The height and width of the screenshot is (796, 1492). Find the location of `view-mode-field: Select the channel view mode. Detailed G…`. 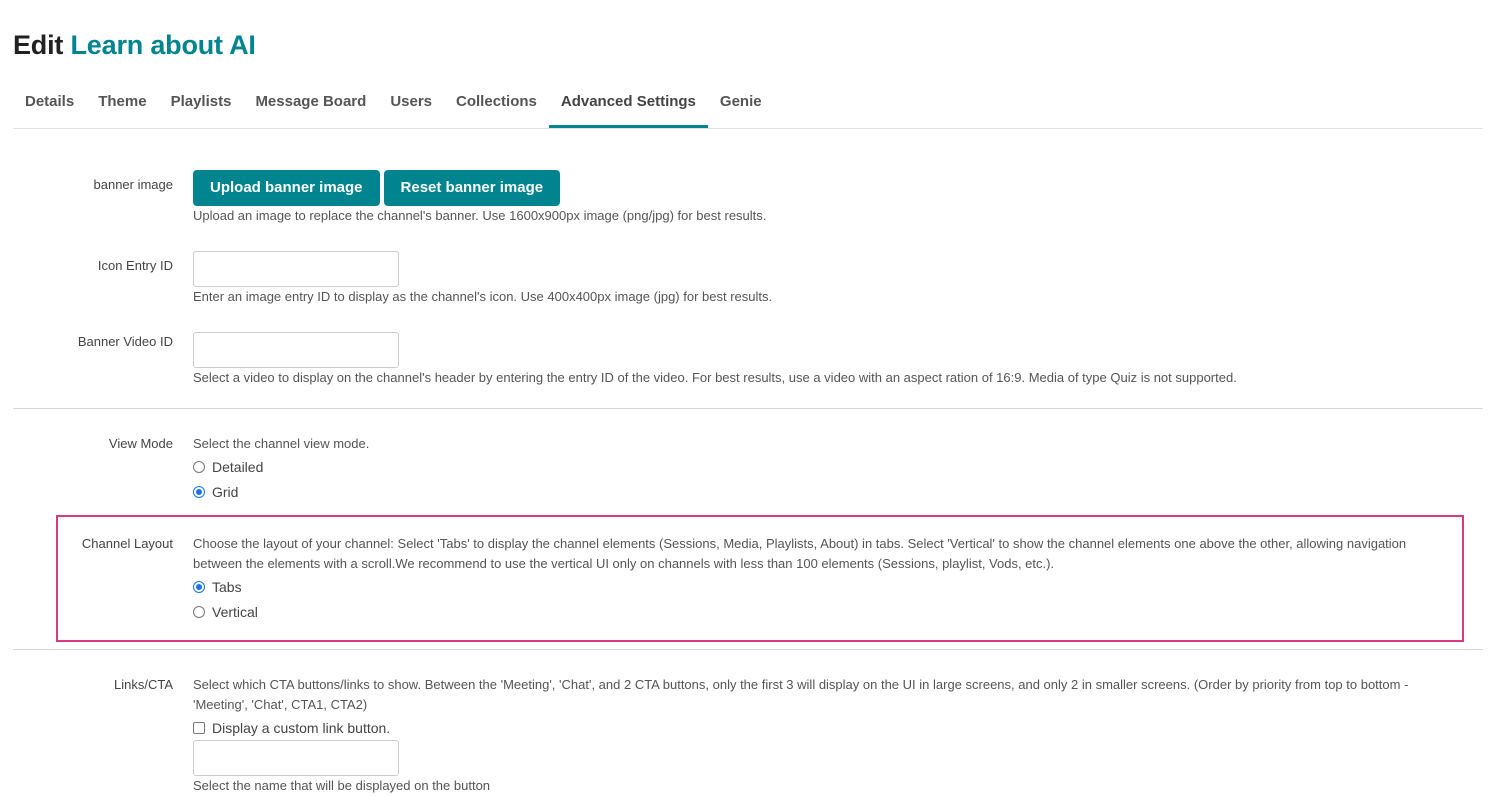

view-mode-field: Select the channel view mode. Detailed G… is located at coordinates (281, 469).